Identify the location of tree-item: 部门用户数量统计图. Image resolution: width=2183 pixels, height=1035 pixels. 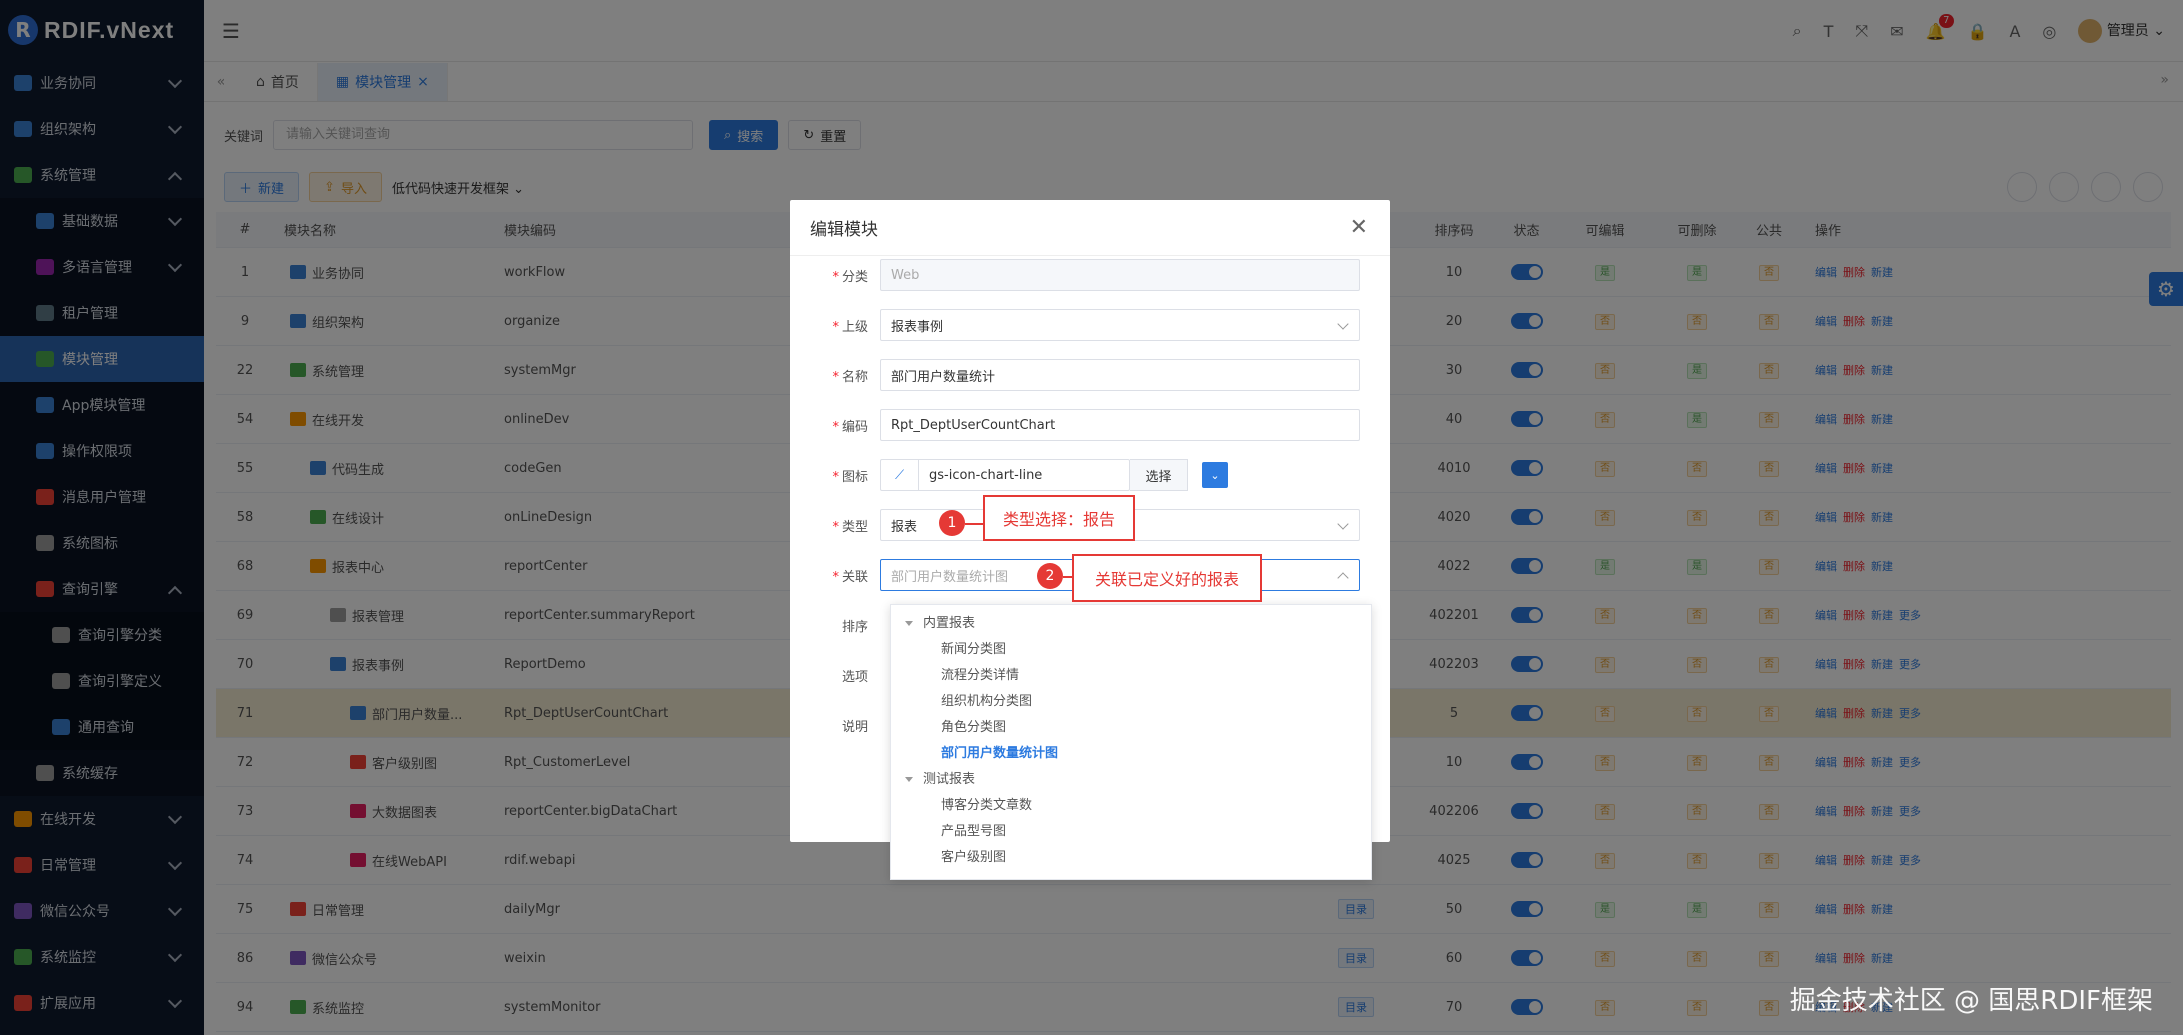
(1131, 754).